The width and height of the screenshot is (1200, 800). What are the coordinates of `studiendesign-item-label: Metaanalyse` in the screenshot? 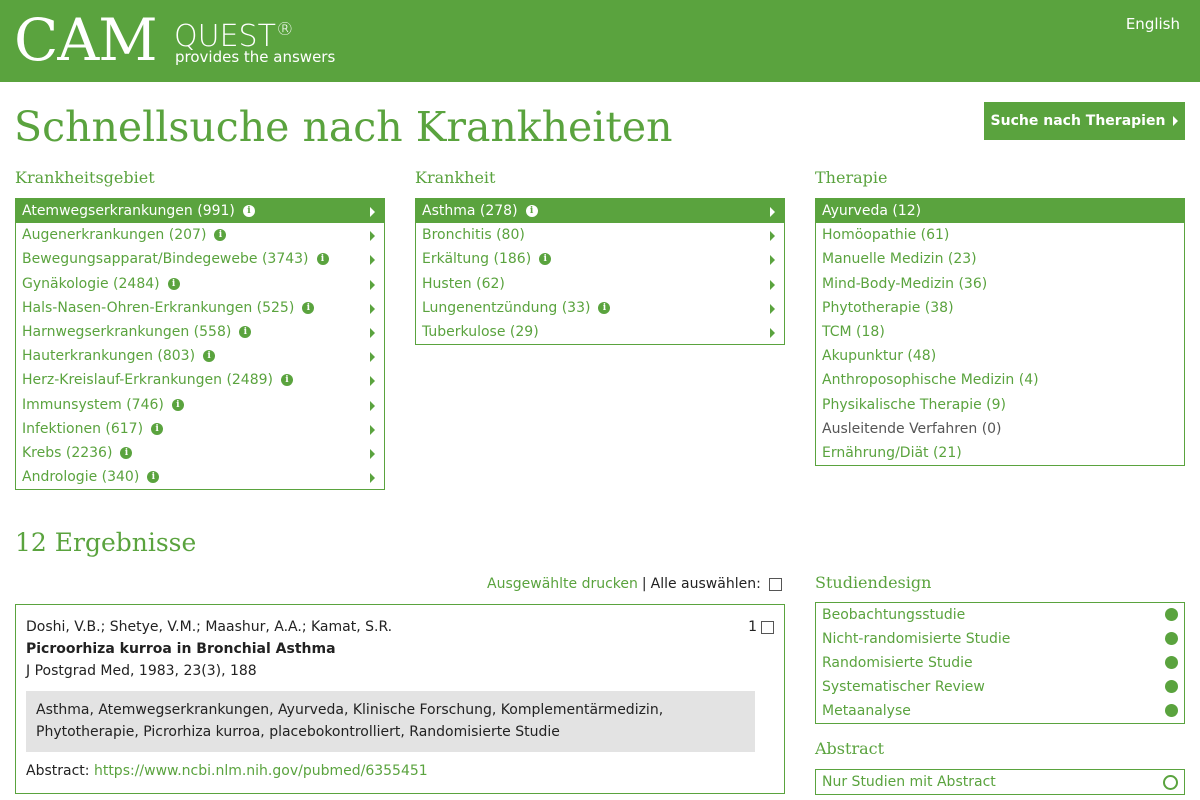 It's located at (866, 711).